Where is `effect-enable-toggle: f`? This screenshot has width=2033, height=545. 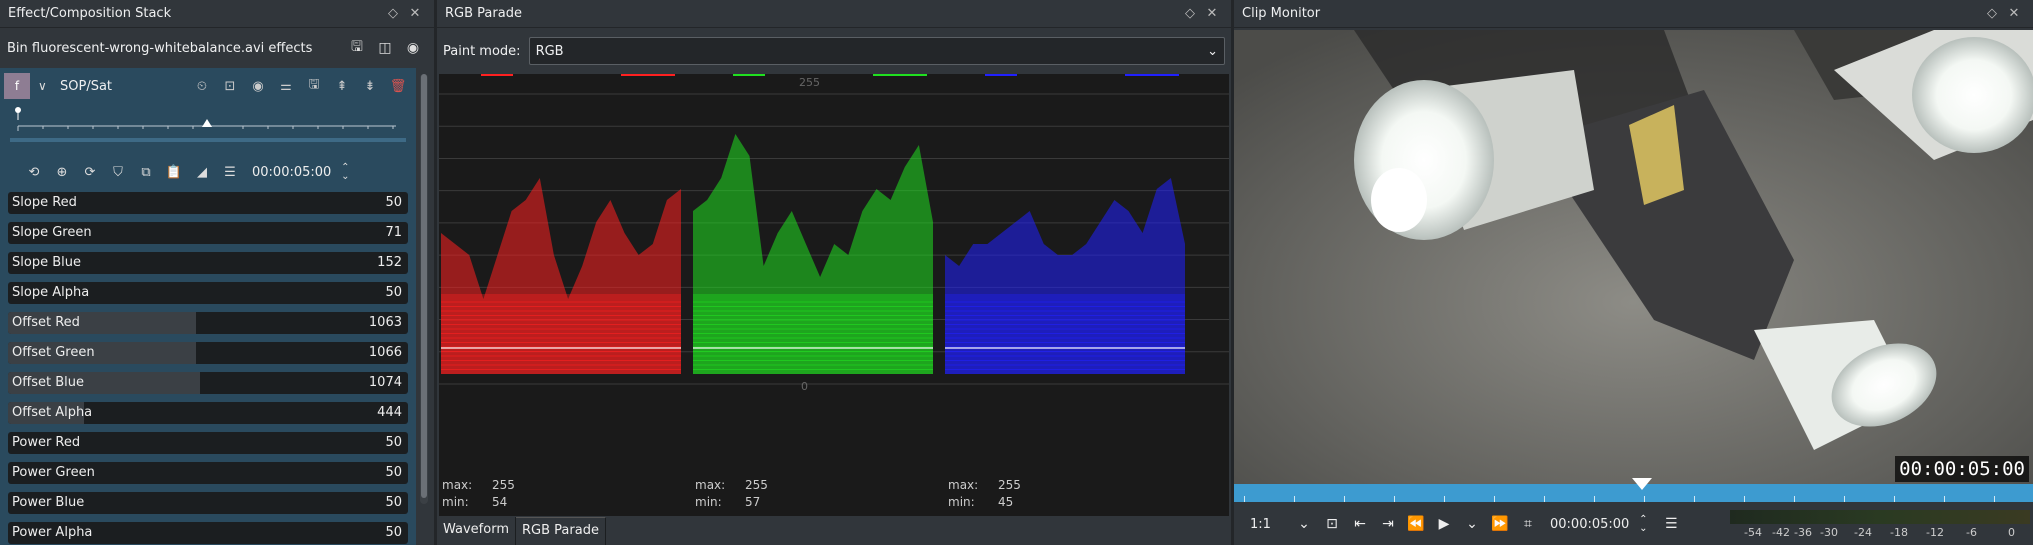
effect-enable-toggle: f is located at coordinates (17, 86).